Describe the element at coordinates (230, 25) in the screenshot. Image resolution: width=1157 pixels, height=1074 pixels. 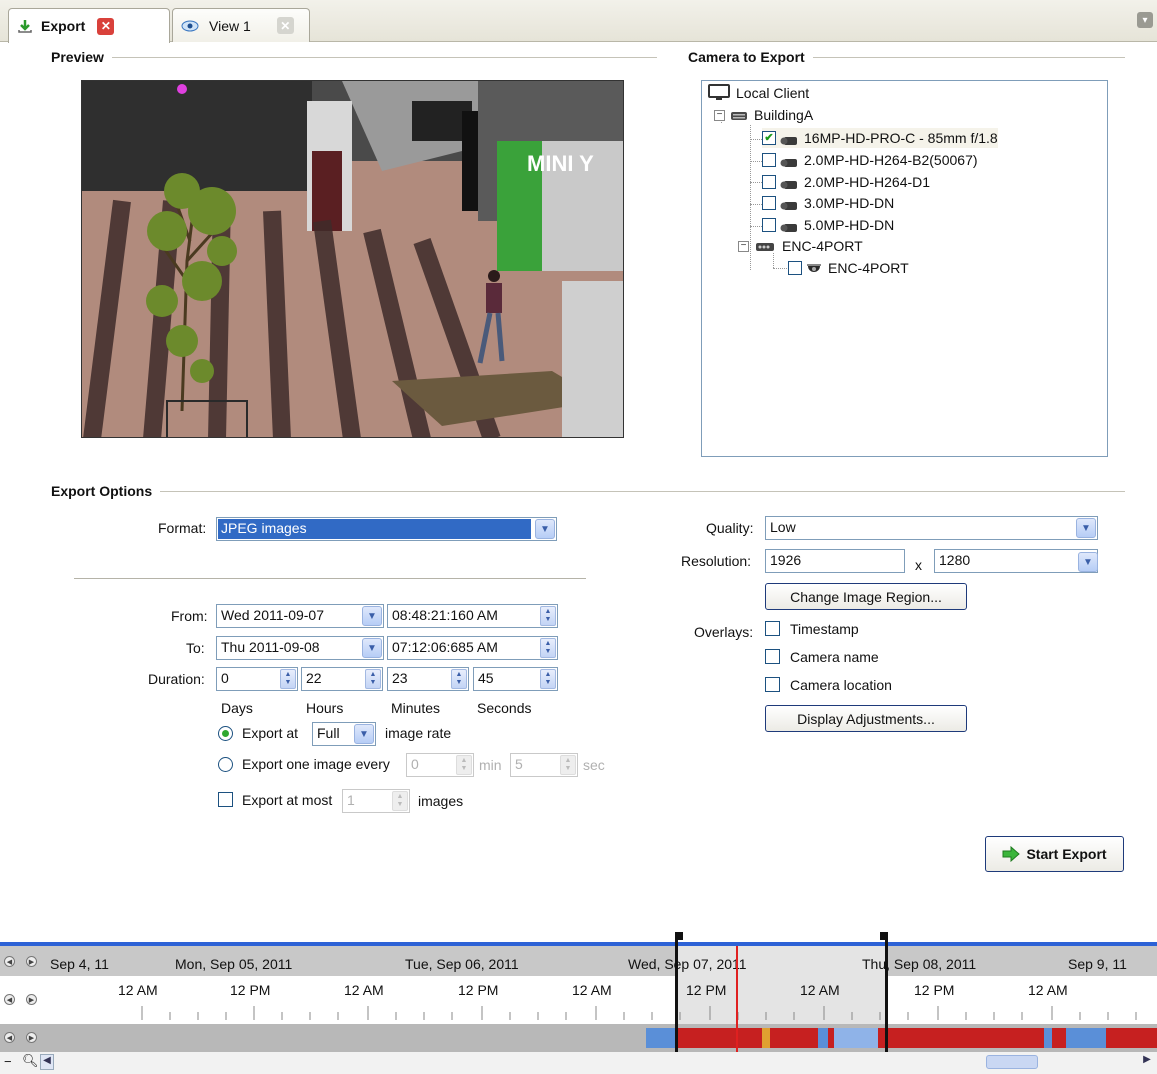
I see `tab-view-1-label: View 1` at that location.